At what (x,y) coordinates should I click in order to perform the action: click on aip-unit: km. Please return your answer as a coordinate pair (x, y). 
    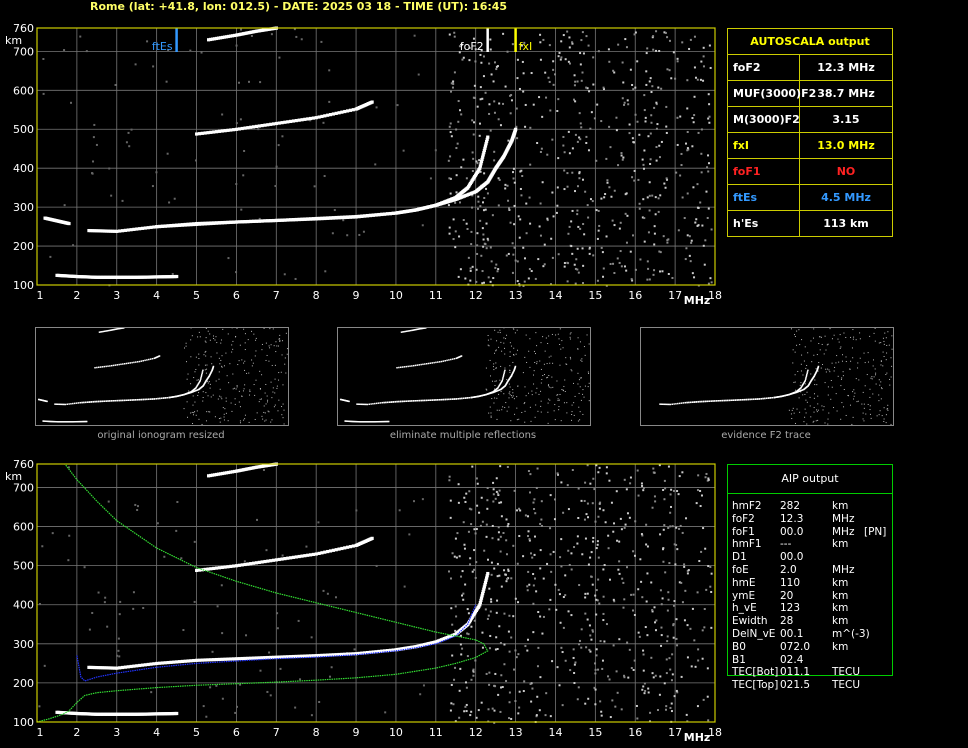
    Looking at the image, I should click on (840, 544).